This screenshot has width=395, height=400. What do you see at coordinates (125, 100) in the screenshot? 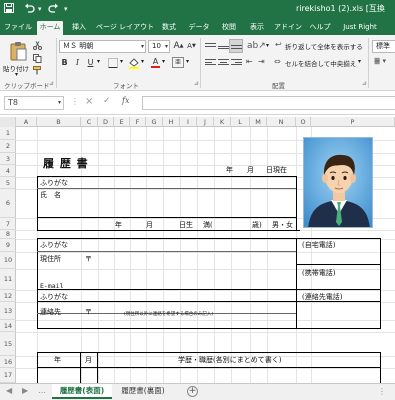
I see `insert-function-icon: fx` at bounding box center [125, 100].